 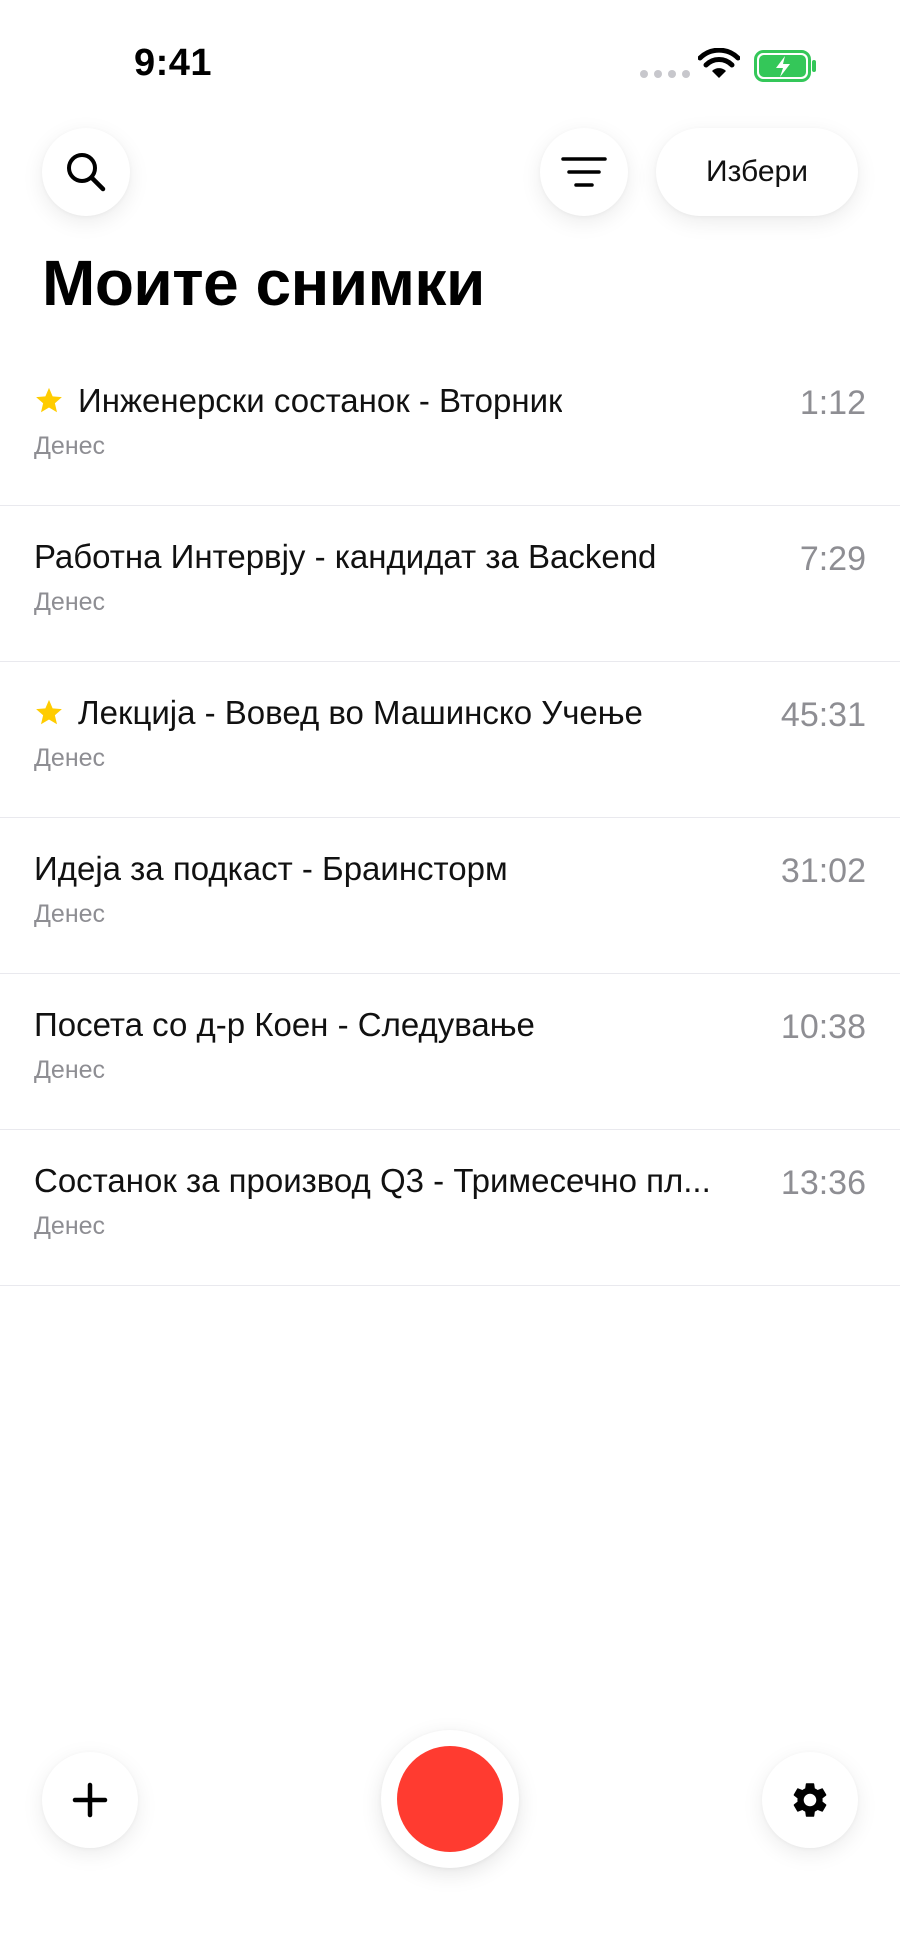 I want to click on status-time: 9:41, so click(x=173, y=63).